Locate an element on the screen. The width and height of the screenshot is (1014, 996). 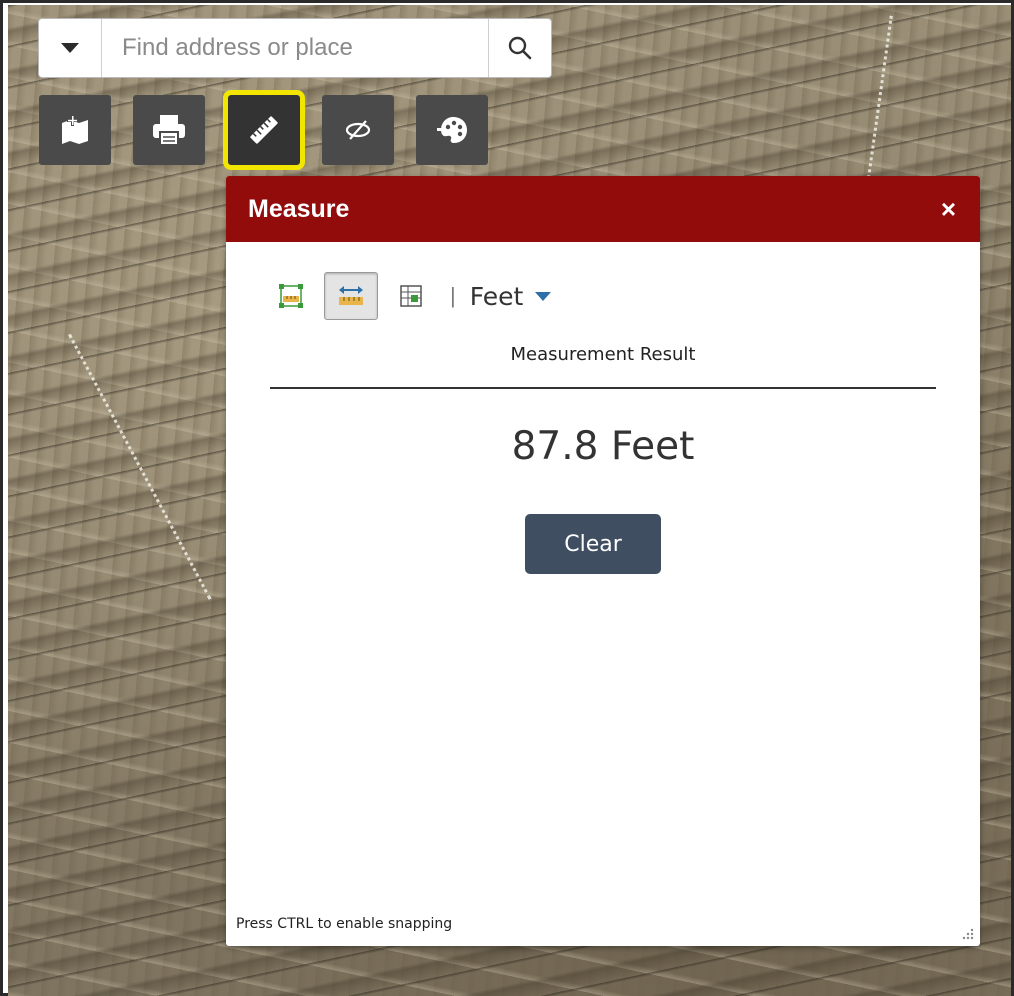
unit-label: Feet is located at coordinates (496, 296).